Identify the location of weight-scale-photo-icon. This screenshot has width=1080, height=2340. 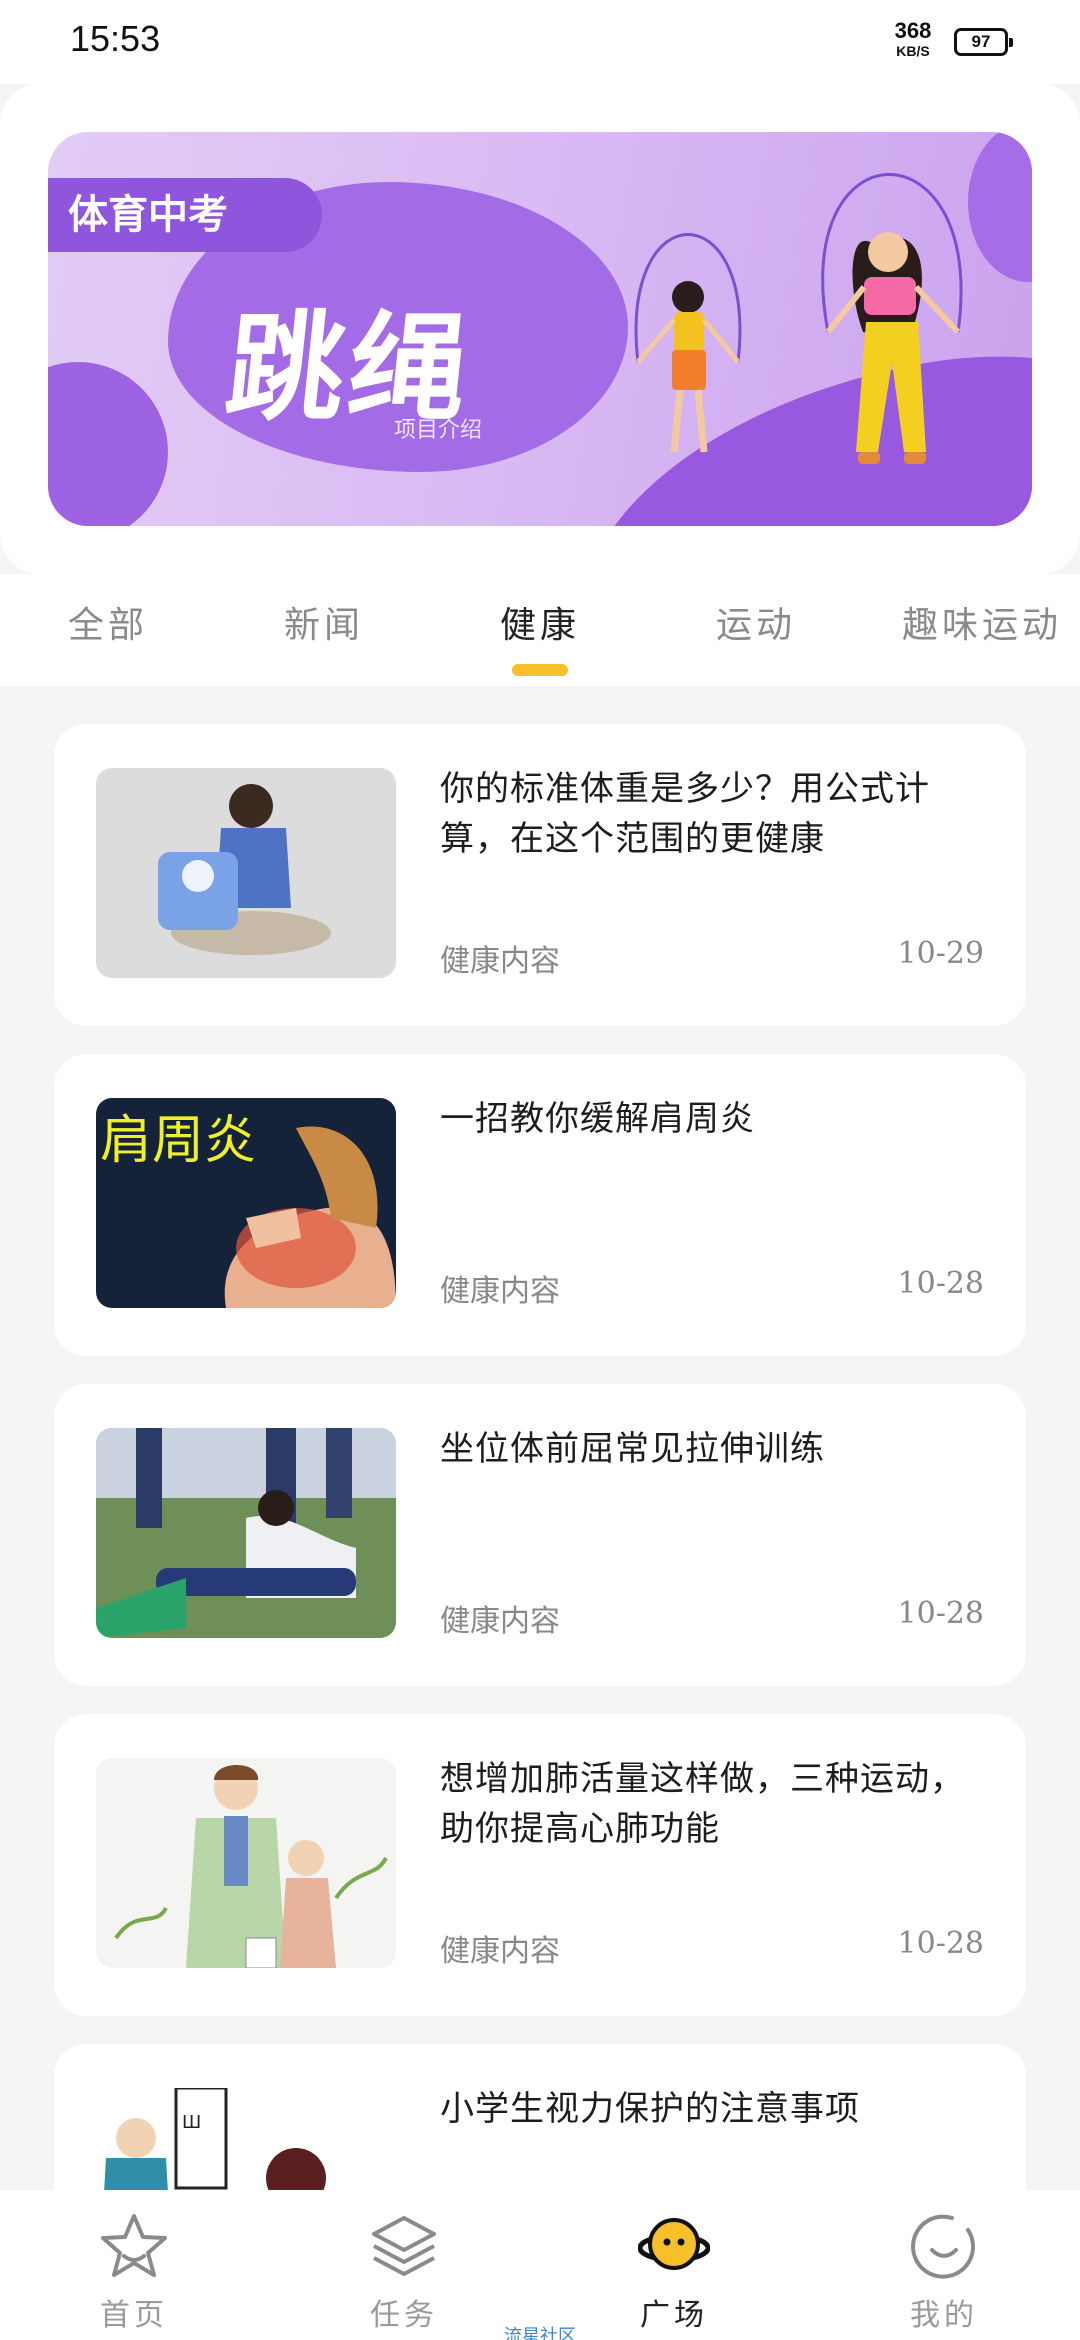
(246, 873).